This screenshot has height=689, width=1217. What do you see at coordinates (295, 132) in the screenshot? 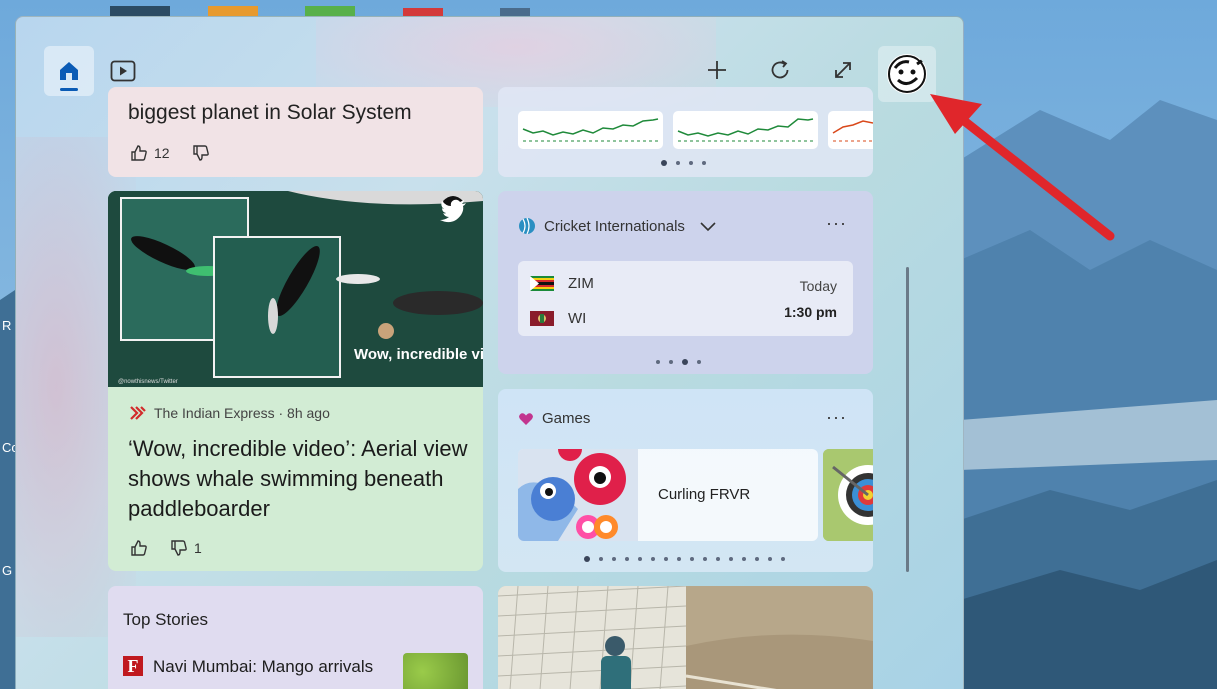
I see `news-card-planet: biggest planet in Solar System 12` at bounding box center [295, 132].